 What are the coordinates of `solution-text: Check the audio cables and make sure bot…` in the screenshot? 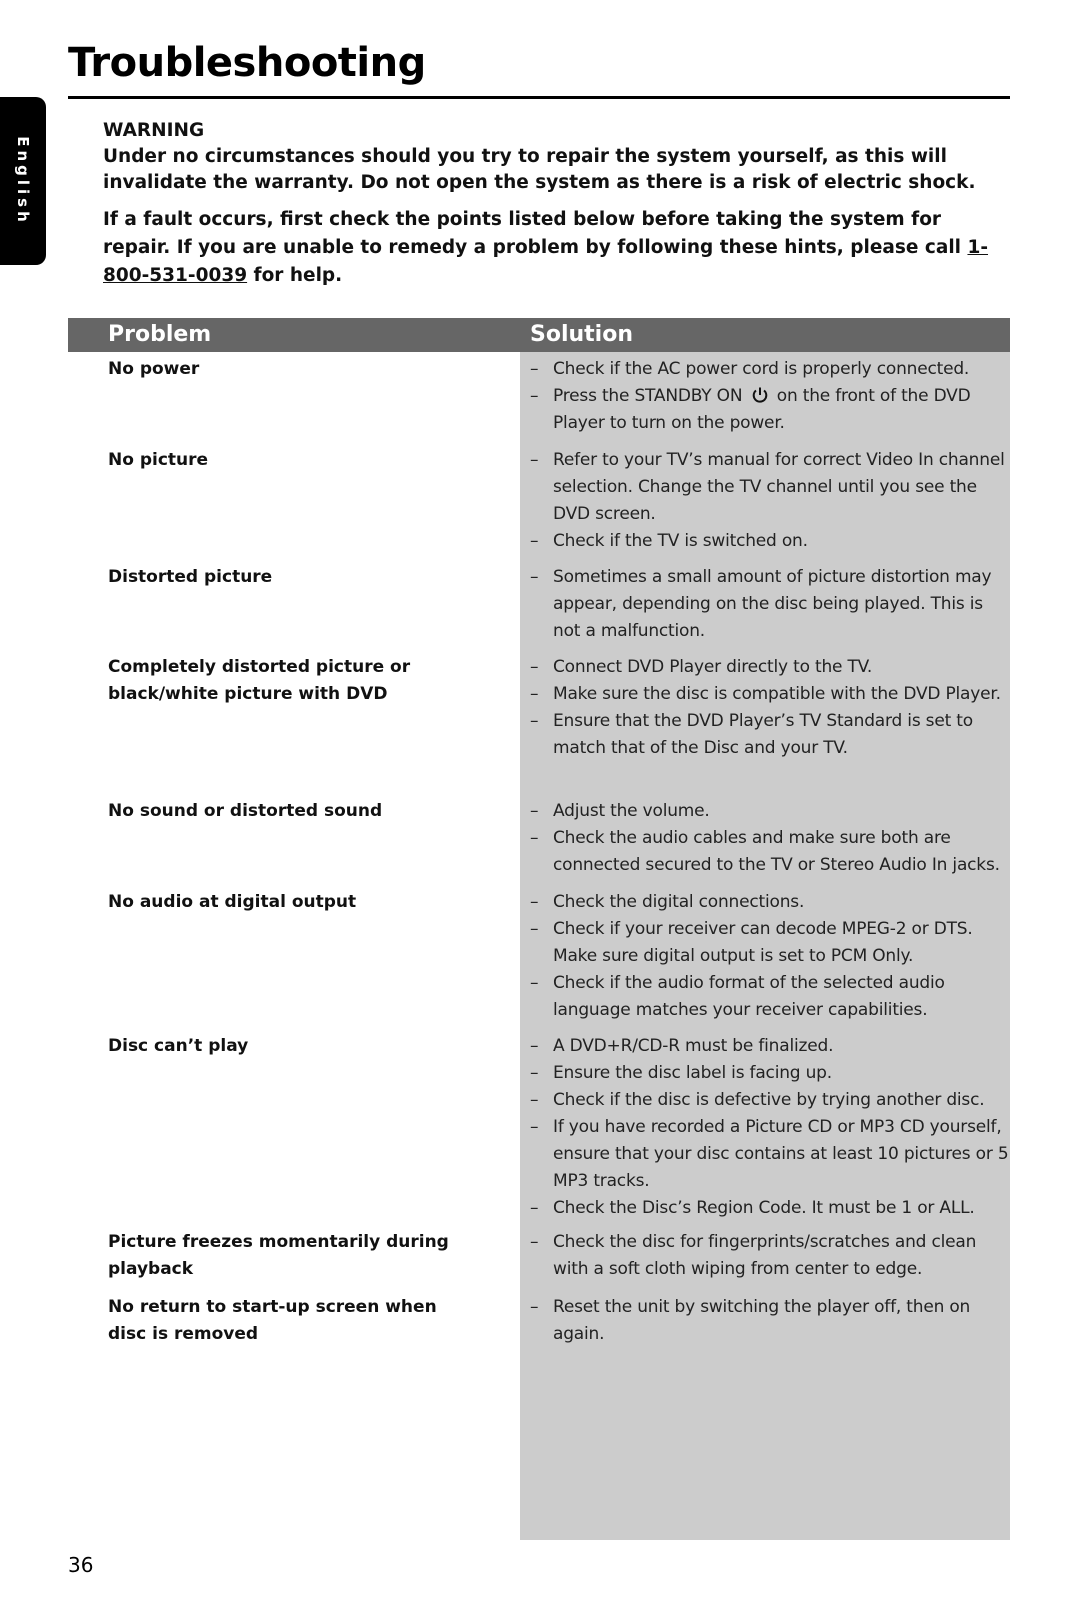 It's located at (776, 851).